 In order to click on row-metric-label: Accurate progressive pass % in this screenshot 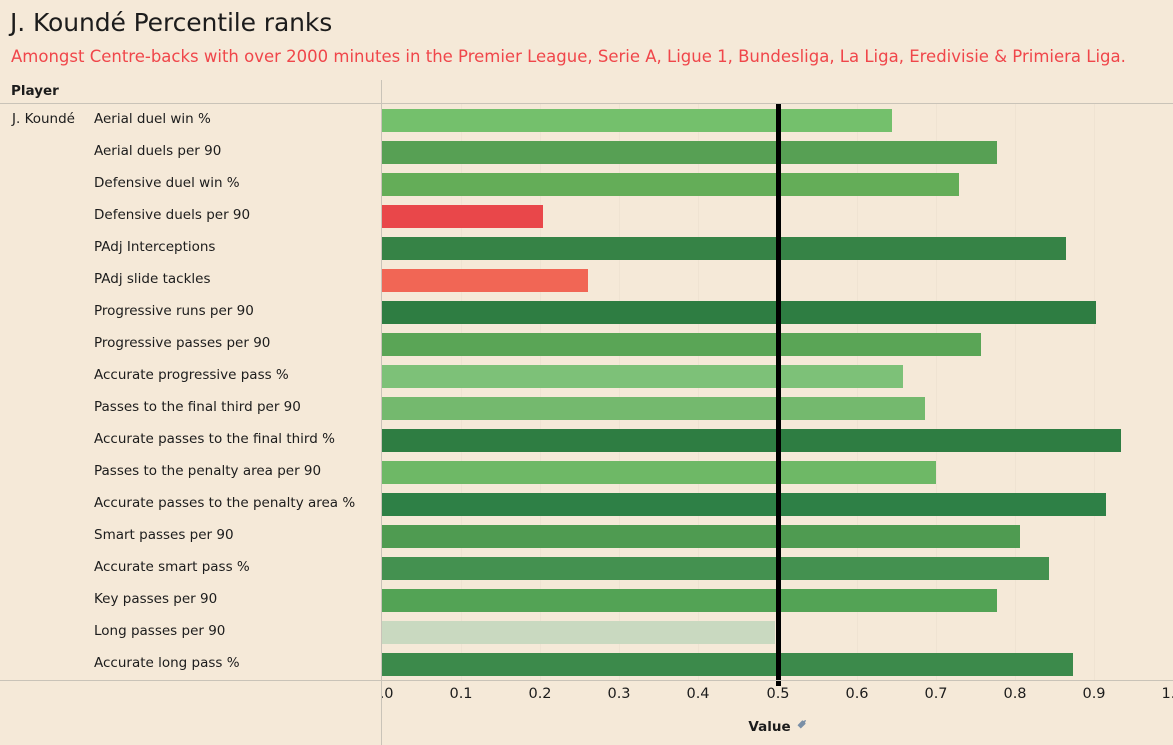, I will do `click(191, 375)`.